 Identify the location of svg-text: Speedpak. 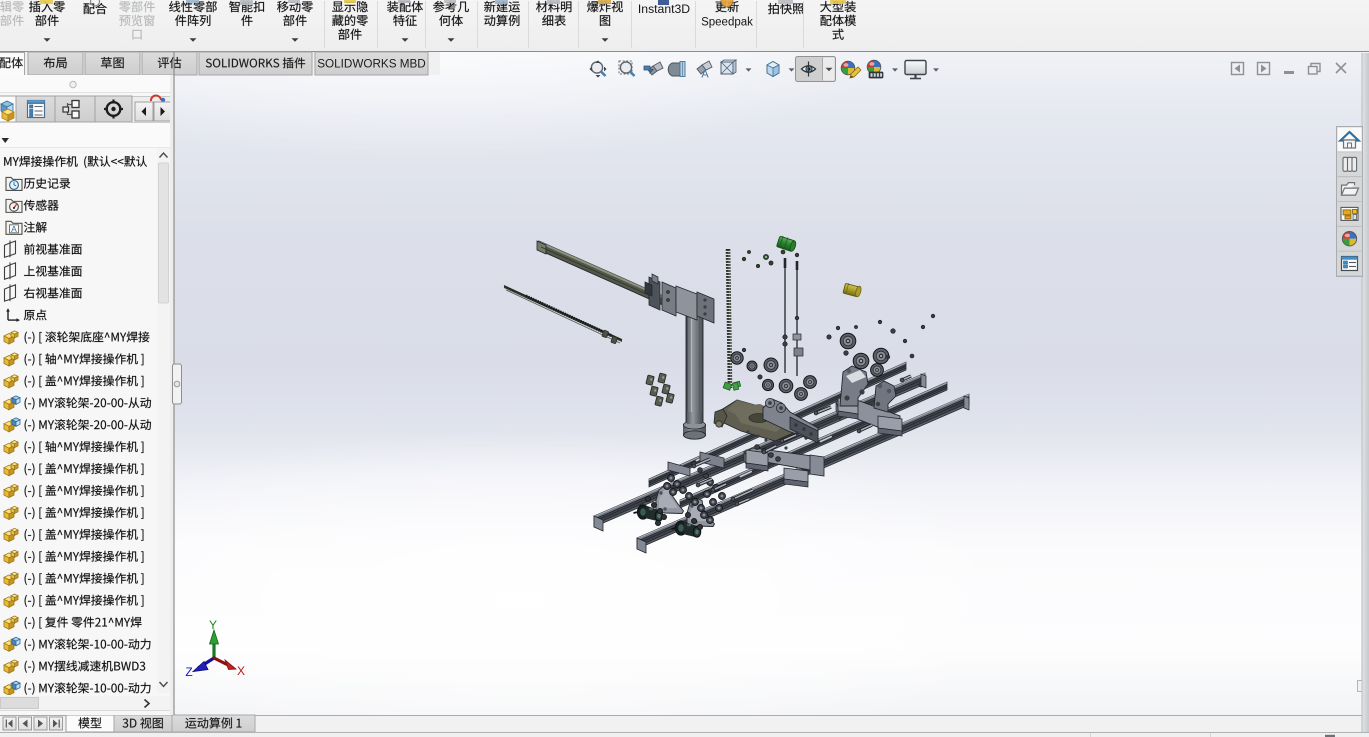
(727, 23).